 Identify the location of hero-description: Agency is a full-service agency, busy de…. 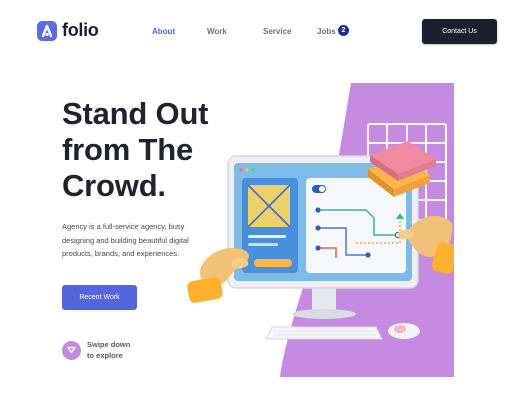
(125, 240).